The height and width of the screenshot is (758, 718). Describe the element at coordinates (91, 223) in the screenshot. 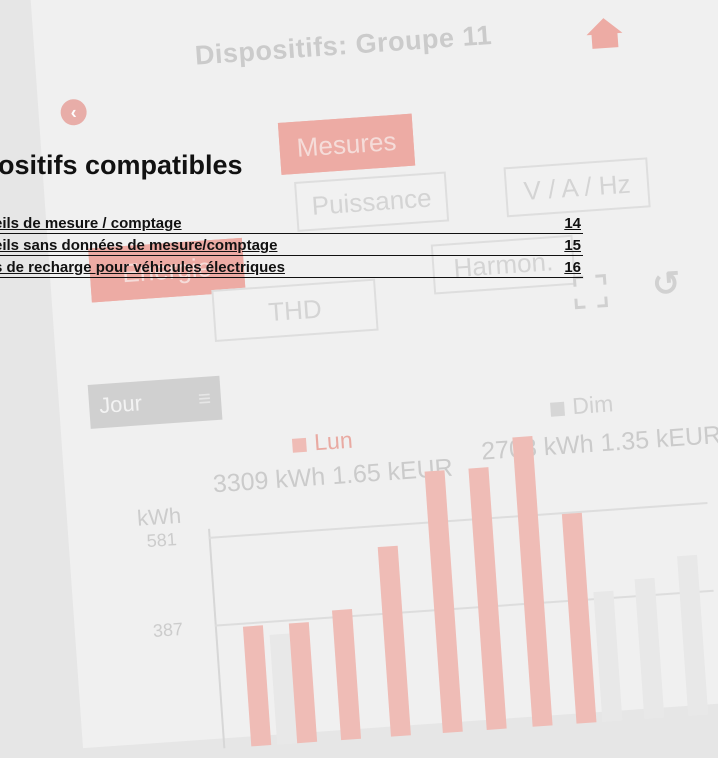

I see `toc-entry-title: eils de mesure / comptage` at that location.